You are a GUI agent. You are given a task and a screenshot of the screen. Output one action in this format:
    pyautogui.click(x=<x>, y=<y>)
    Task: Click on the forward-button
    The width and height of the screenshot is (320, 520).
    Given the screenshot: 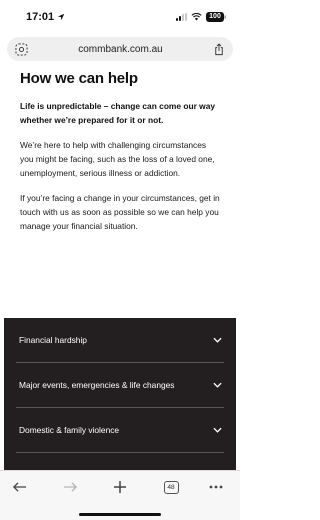 What is the action you would take?
    pyautogui.click(x=70, y=487)
    